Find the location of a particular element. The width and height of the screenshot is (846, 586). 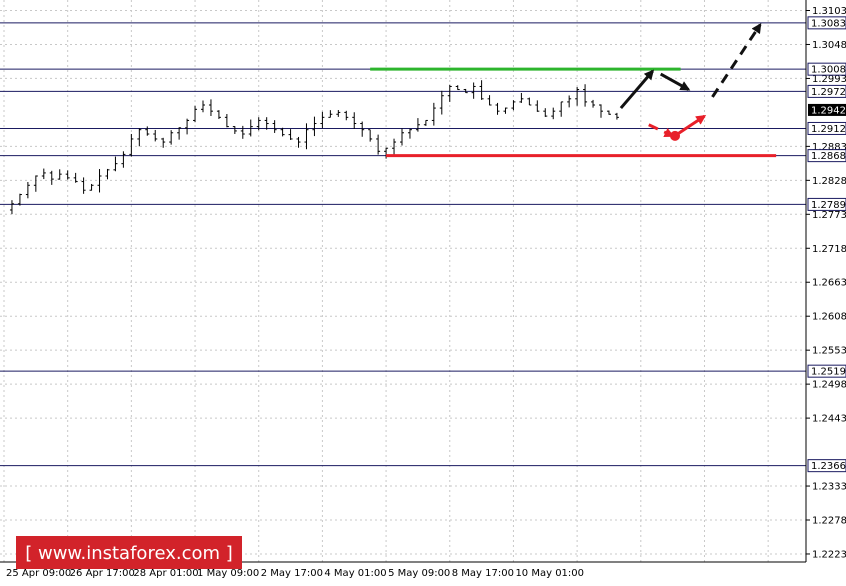

level-tag-label: 1.2912 is located at coordinates (828, 129).